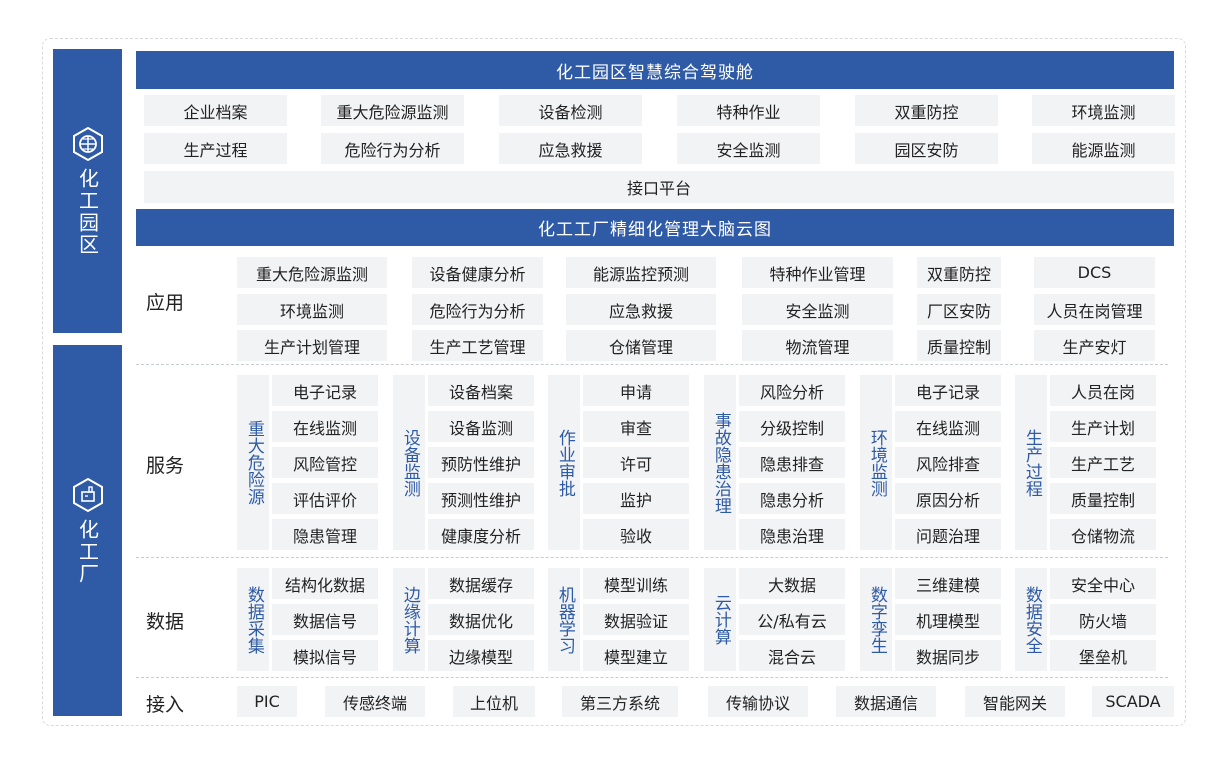 The height and width of the screenshot is (772, 1228). Describe the element at coordinates (477, 345) in the screenshot. I see `application-item: 生产工艺管理` at that location.